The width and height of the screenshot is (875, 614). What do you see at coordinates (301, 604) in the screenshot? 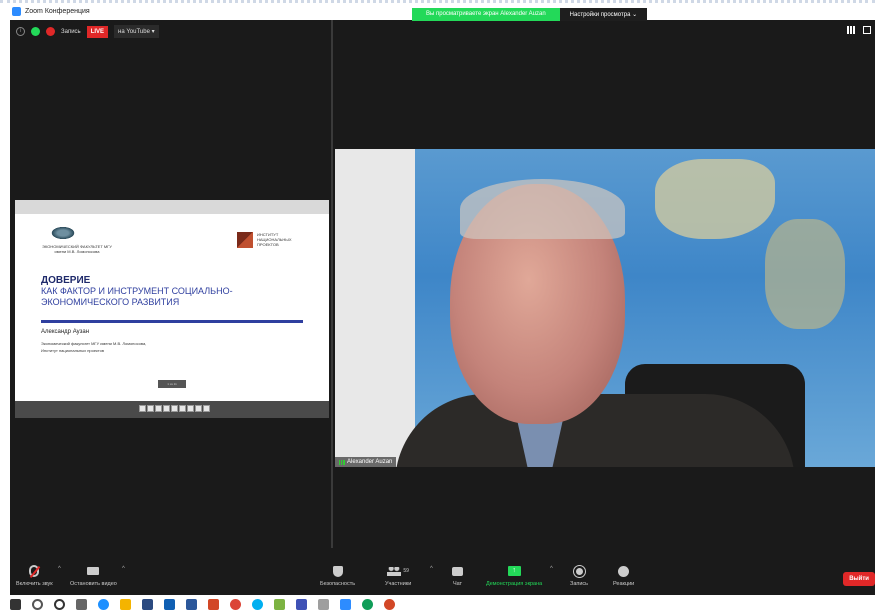
I see `calculator-icon` at bounding box center [301, 604].